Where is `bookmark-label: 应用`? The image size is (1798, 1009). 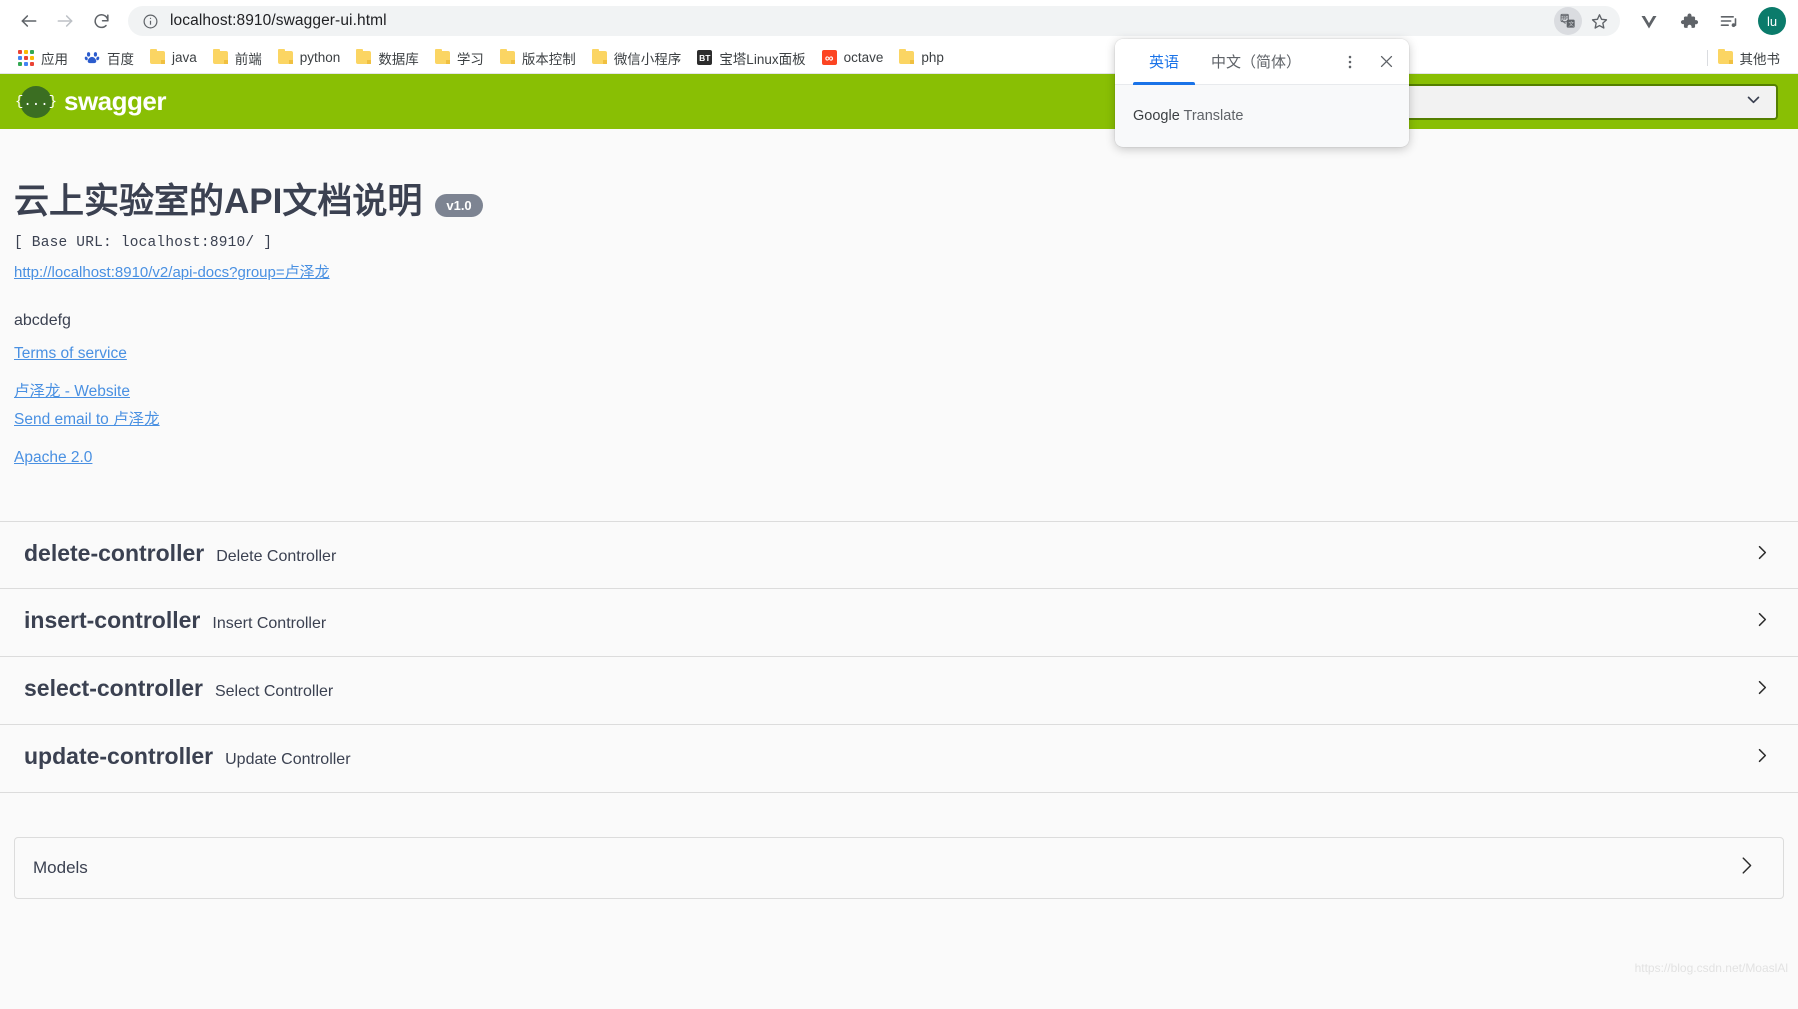
bookmark-label: 应用 is located at coordinates (54, 59).